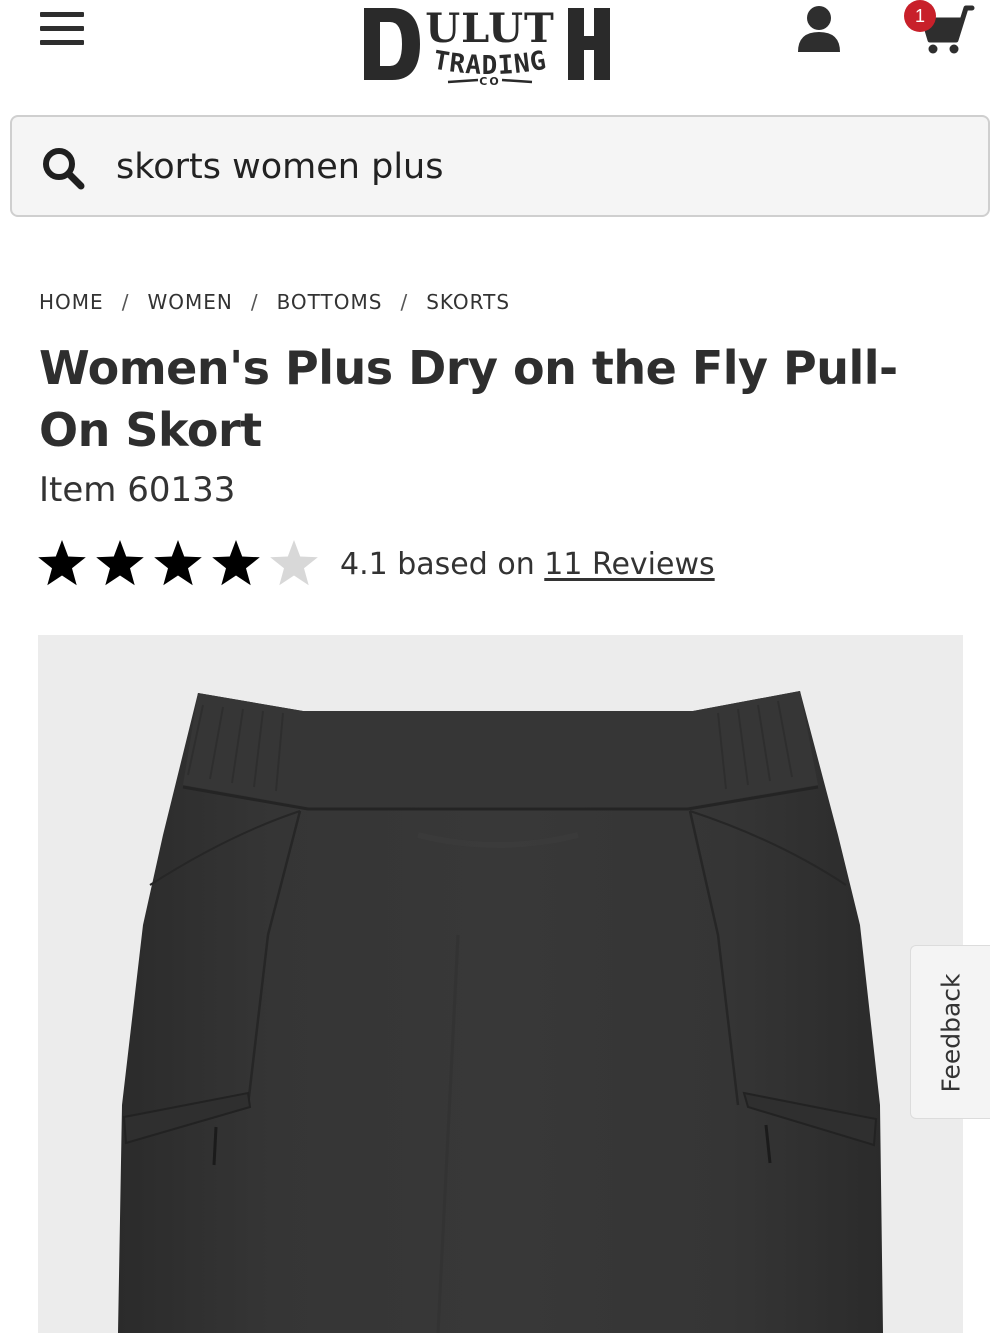 The height and width of the screenshot is (1333, 1000). What do you see at coordinates (62, 30) in the screenshot?
I see `hamburger-menu-icon` at bounding box center [62, 30].